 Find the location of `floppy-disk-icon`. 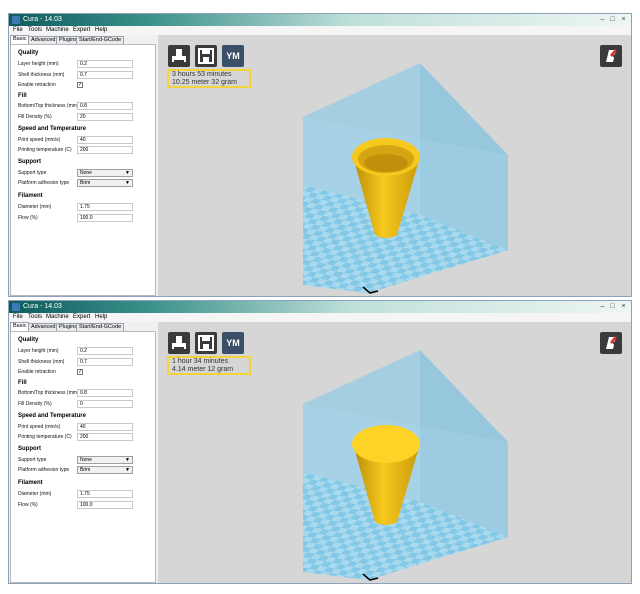

floppy-disk-icon is located at coordinates (206, 343).